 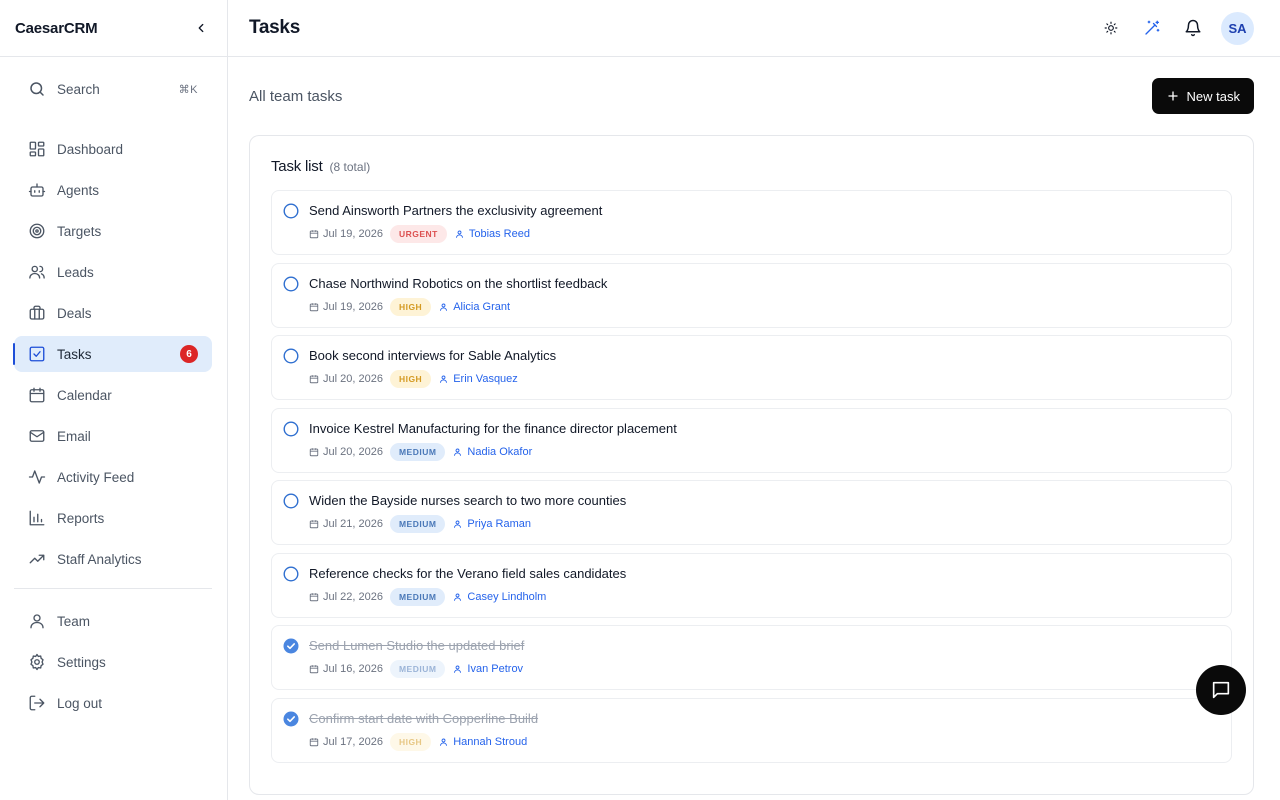 What do you see at coordinates (1237, 28) in the screenshot?
I see `avatar: SA` at bounding box center [1237, 28].